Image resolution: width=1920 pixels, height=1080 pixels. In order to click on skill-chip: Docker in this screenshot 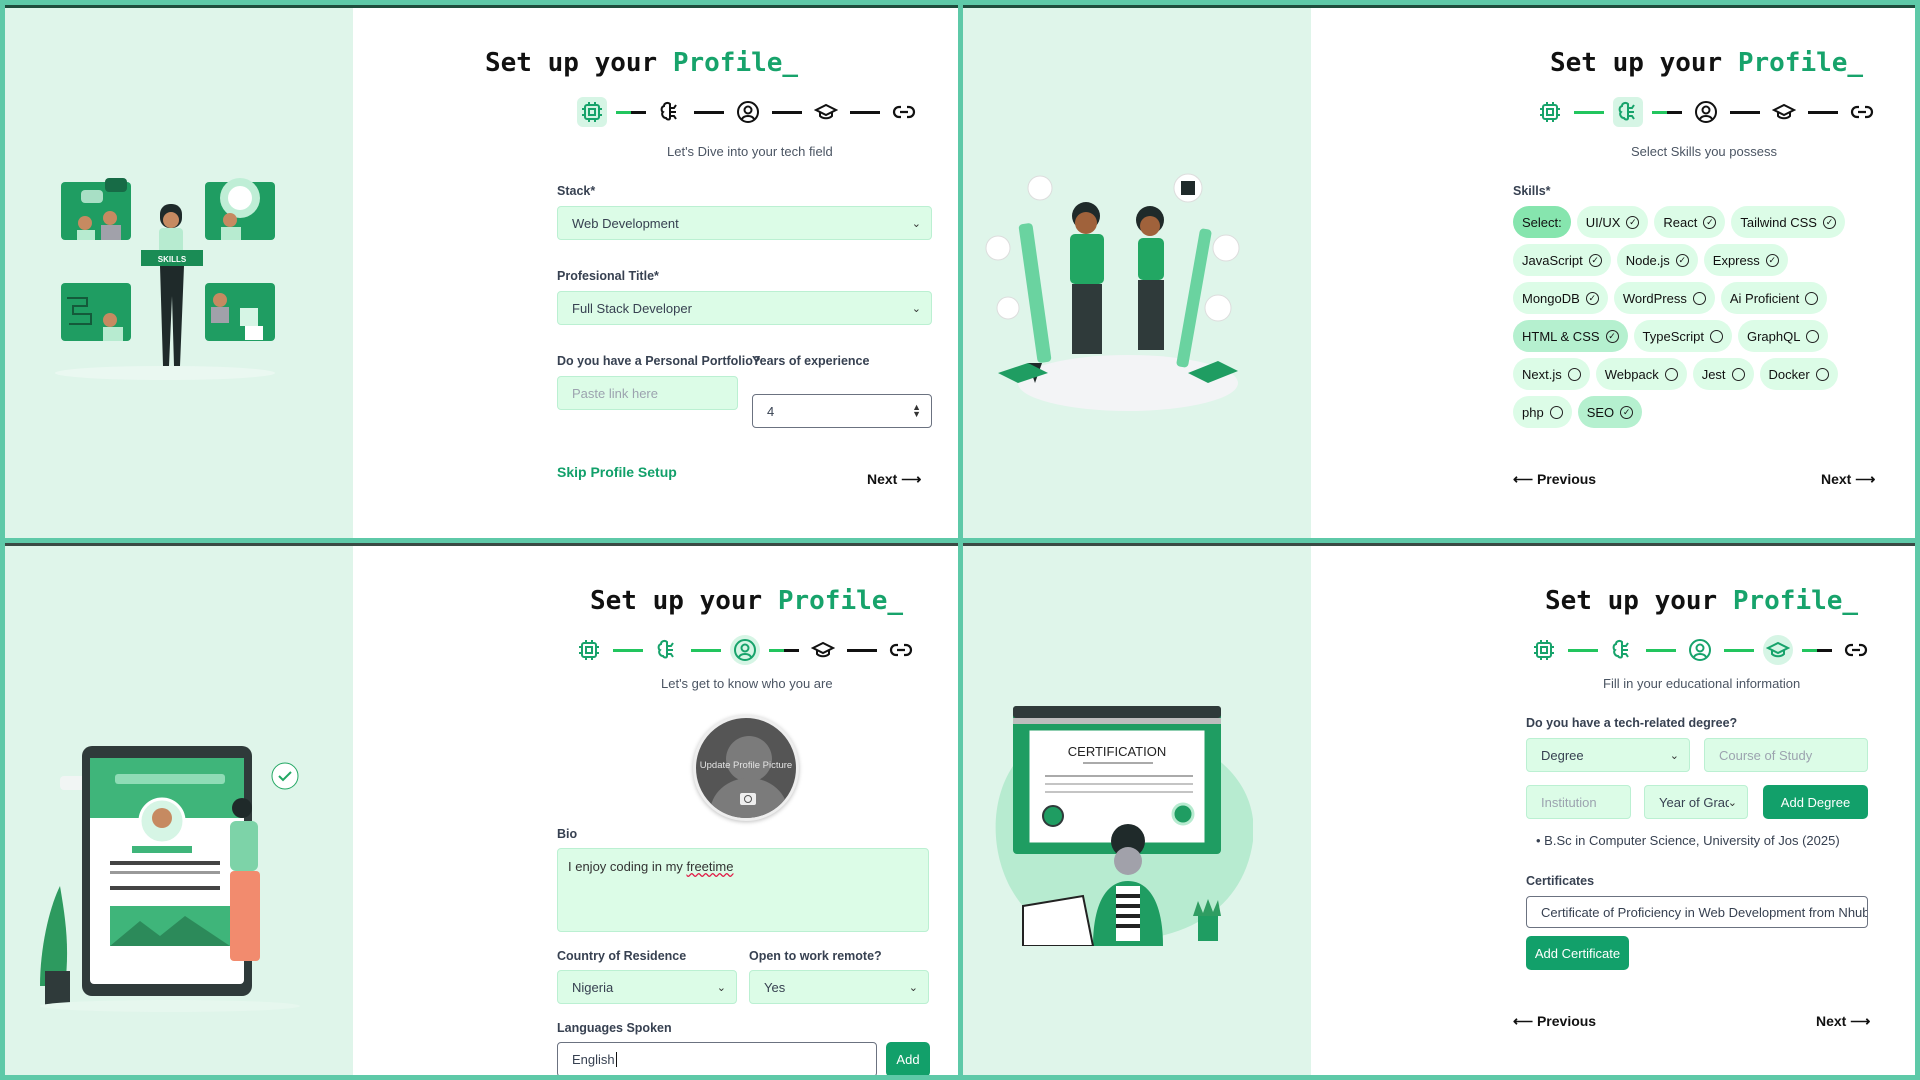, I will do `click(1798, 374)`.